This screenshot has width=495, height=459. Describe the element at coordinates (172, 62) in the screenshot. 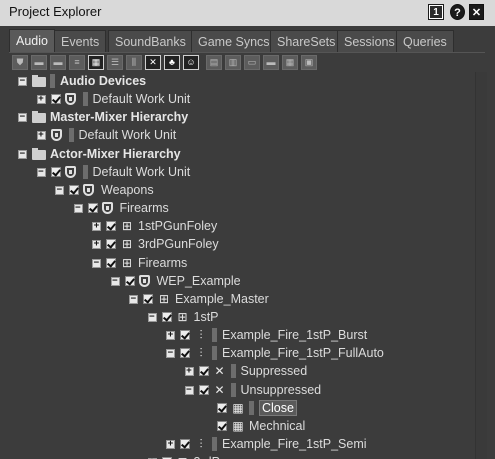

I see `sound-sfx-icon: ♣` at that location.